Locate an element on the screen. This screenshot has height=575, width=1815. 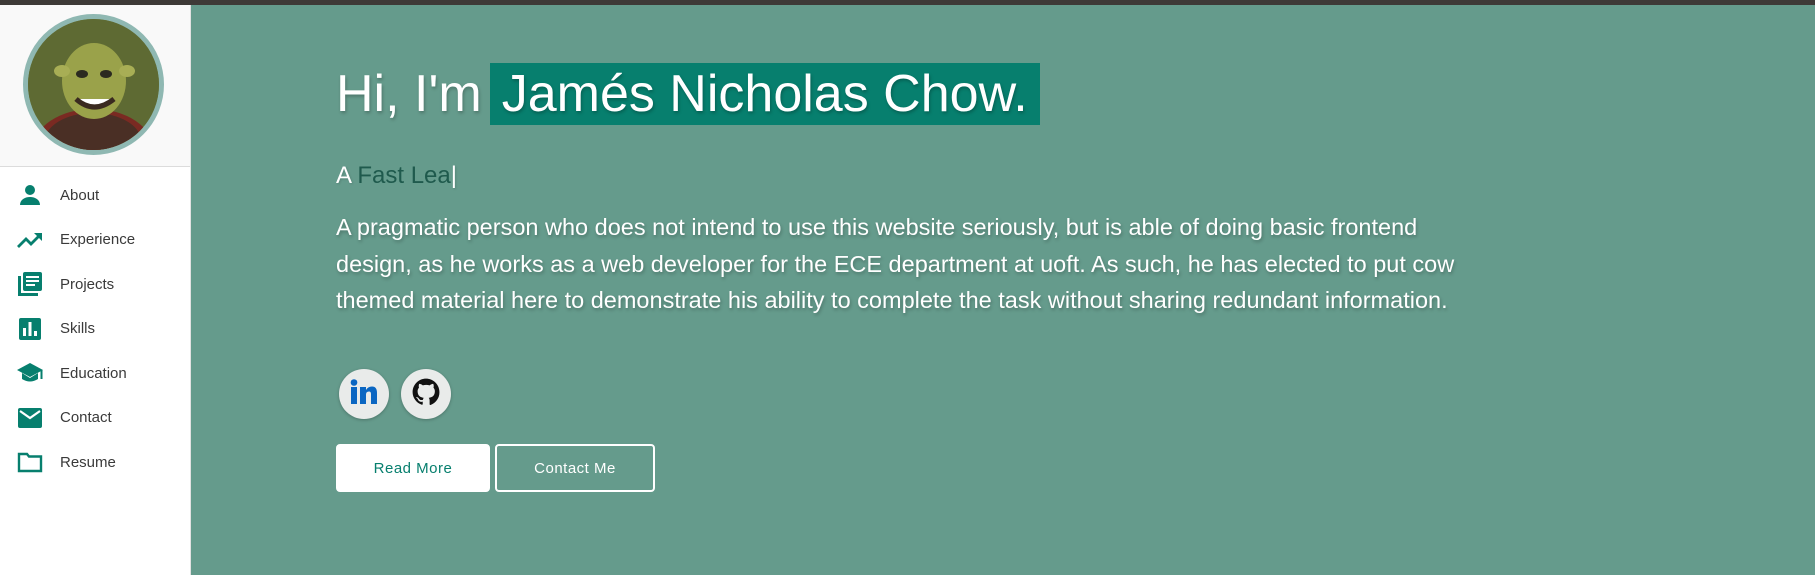
sidebar-item-experience: Experience is located at coordinates (95, 240).